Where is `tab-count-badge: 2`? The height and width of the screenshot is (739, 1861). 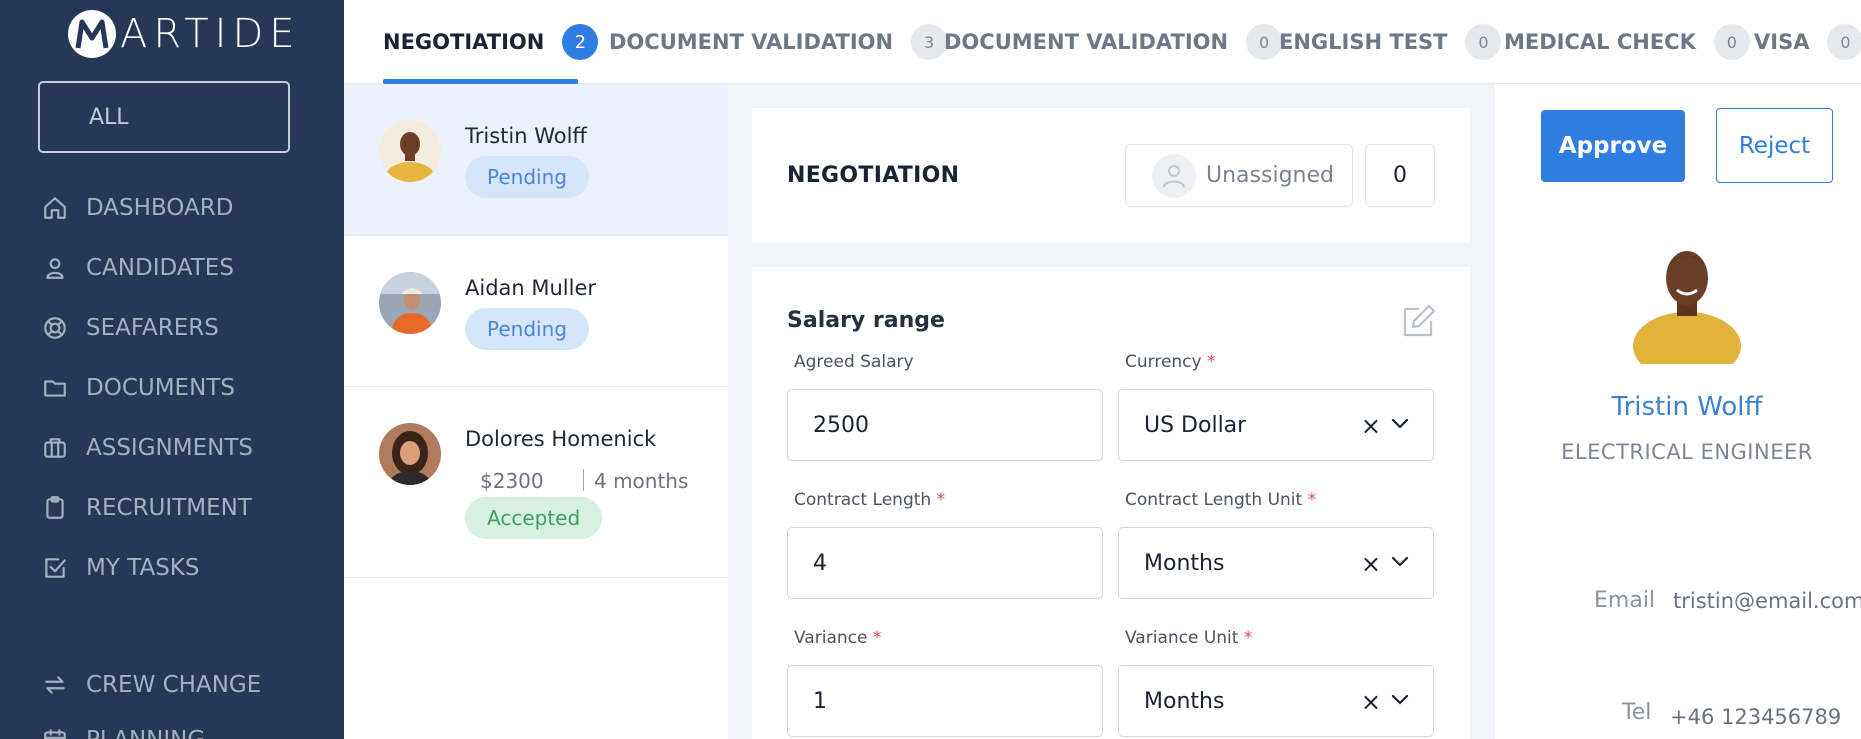
tab-count-badge: 2 is located at coordinates (580, 42).